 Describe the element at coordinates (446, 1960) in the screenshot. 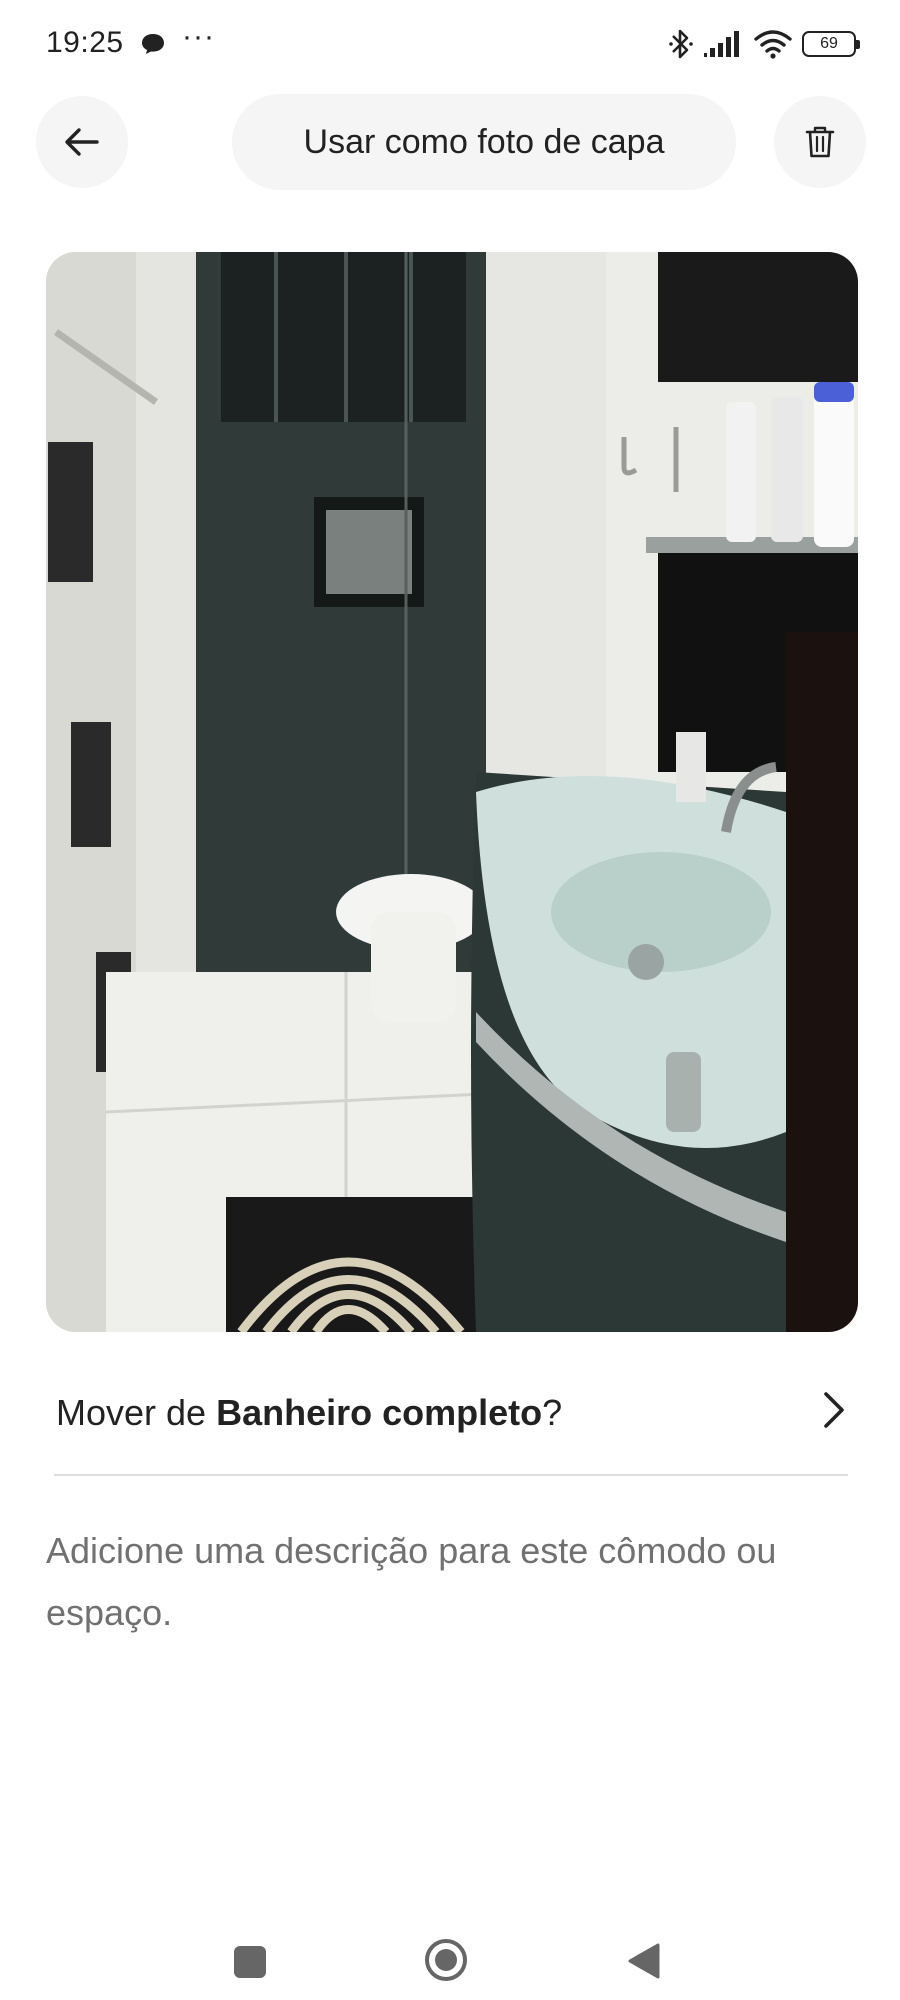

I see `circle-icon` at that location.